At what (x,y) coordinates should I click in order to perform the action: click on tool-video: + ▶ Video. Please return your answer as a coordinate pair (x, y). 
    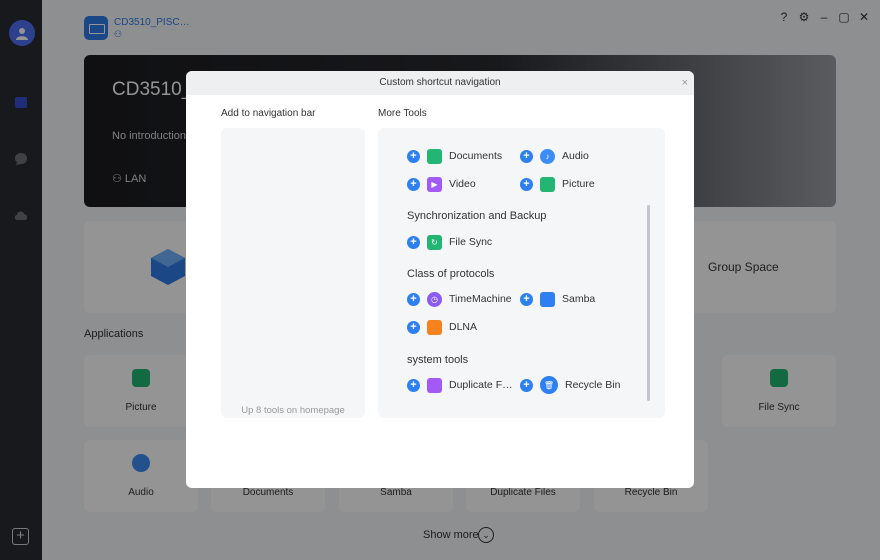
    Looking at the image, I should click on (441, 184).